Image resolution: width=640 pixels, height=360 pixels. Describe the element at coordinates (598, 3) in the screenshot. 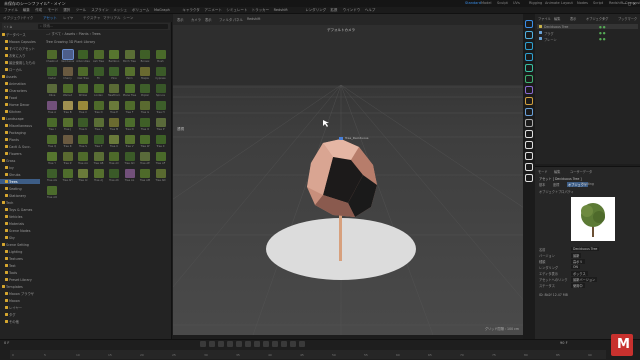

I see `layout-tab: Script` at that location.